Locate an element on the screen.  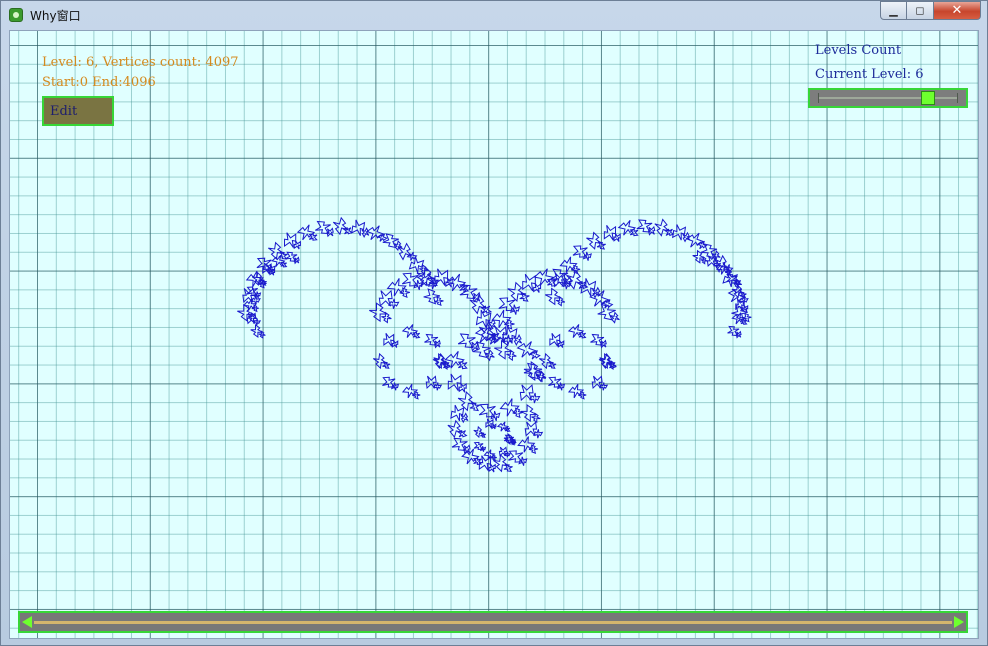
level-slider-tick-start is located at coordinates (818, 98).